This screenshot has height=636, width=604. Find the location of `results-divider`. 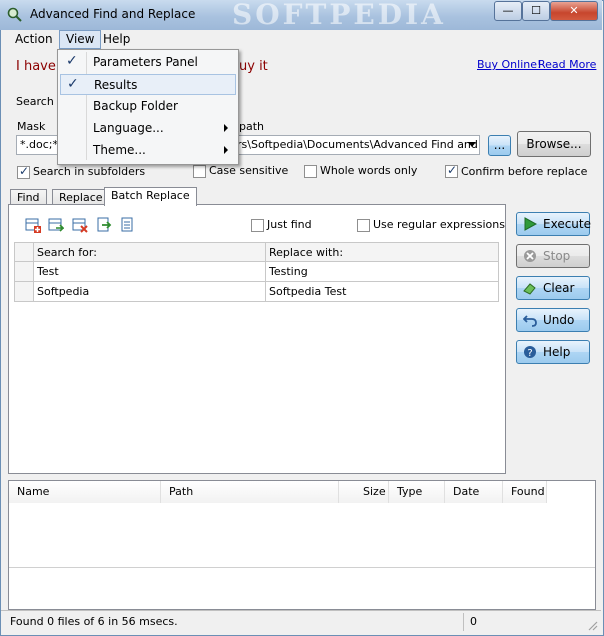

results-divider is located at coordinates (302, 567).